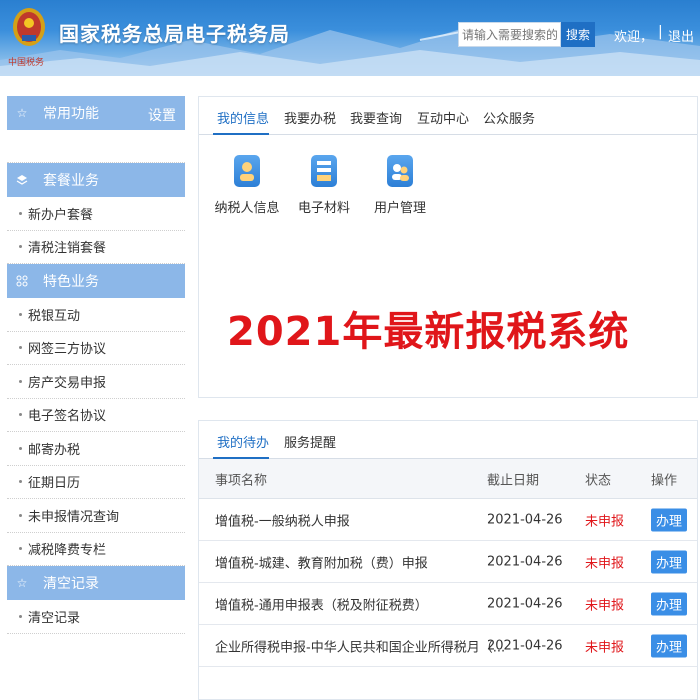 This screenshot has height=700, width=700. Describe the element at coordinates (321, 563) in the screenshot. I see `item-name: 增值税-城建、教育附加税（费）申报` at that location.